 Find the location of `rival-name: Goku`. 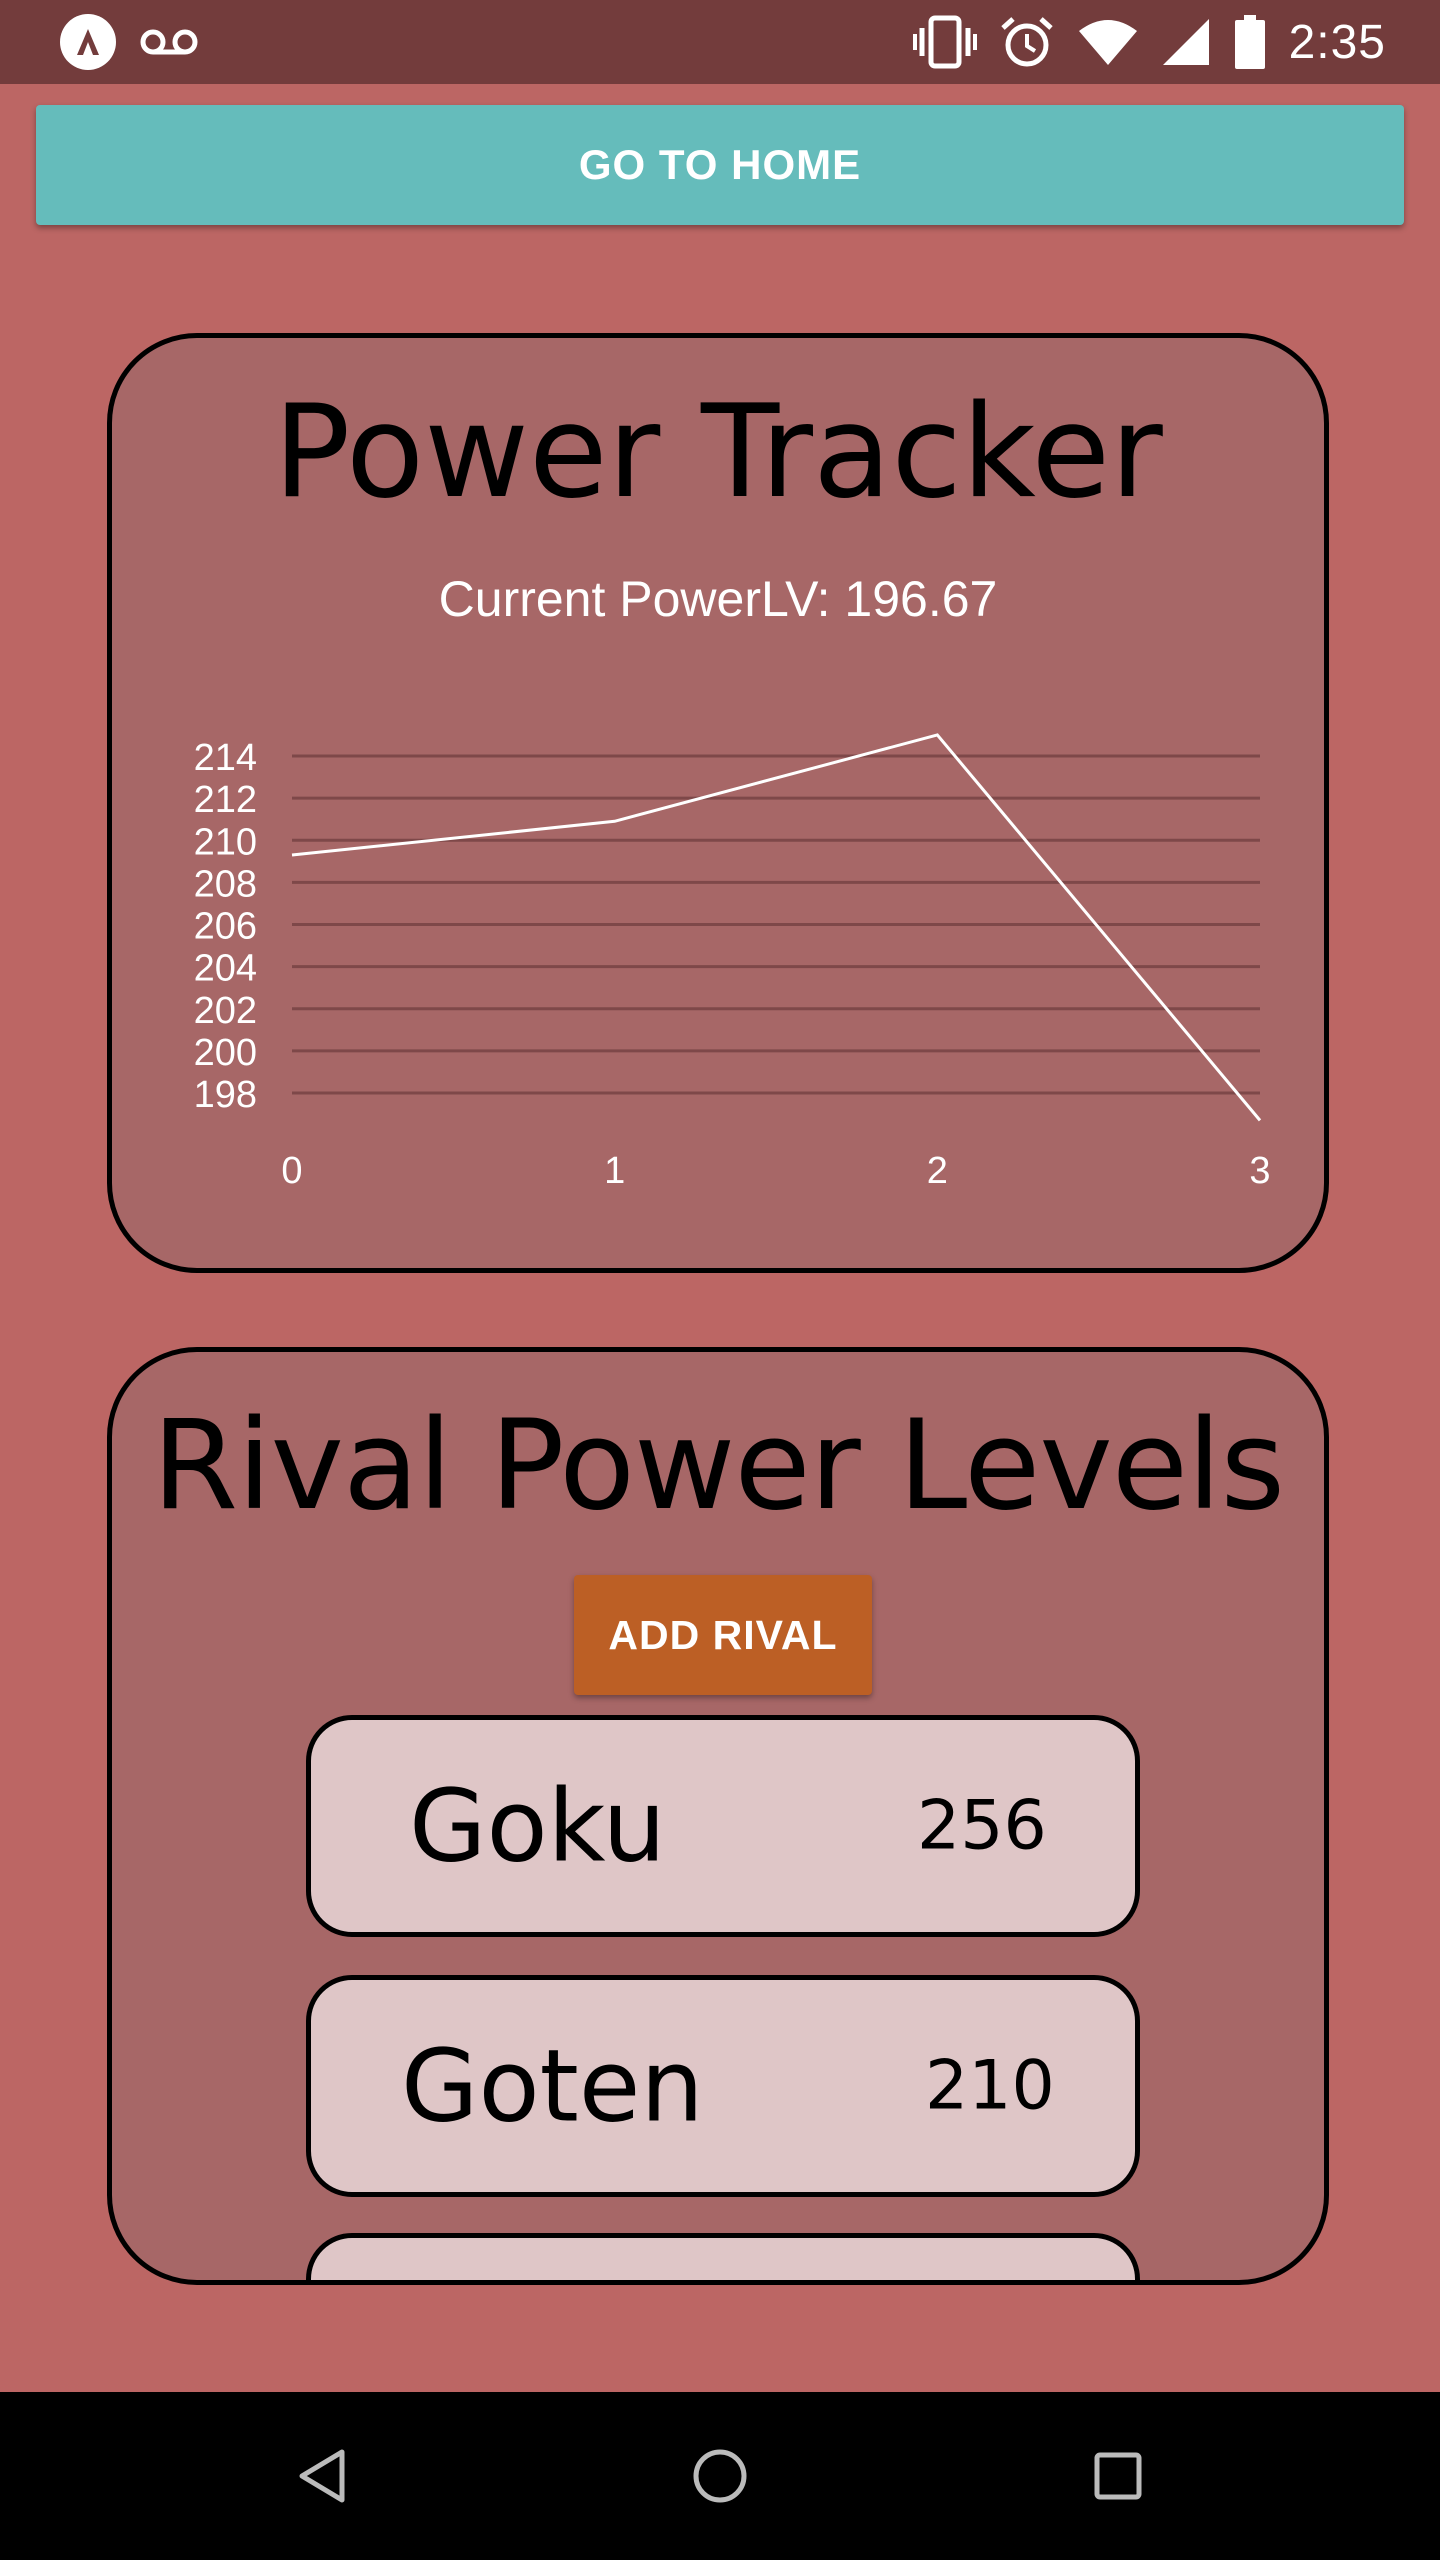

rival-name: Goku is located at coordinates (537, 1826).